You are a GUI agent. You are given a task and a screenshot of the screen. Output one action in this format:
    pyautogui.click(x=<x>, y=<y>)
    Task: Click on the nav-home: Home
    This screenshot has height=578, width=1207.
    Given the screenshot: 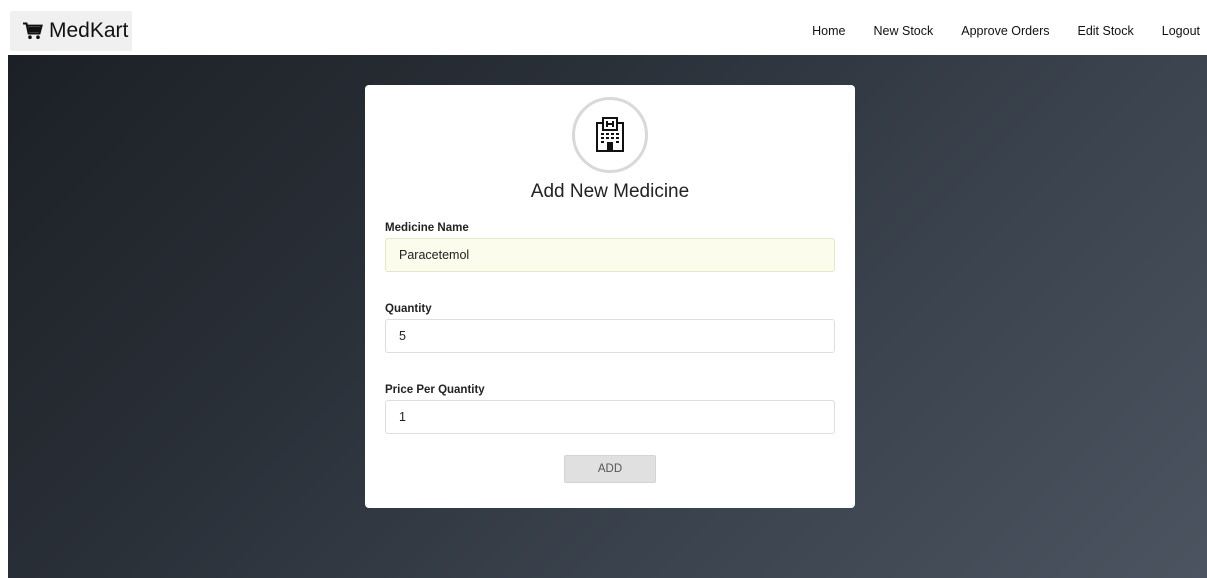 What is the action you would take?
    pyautogui.click(x=828, y=31)
    